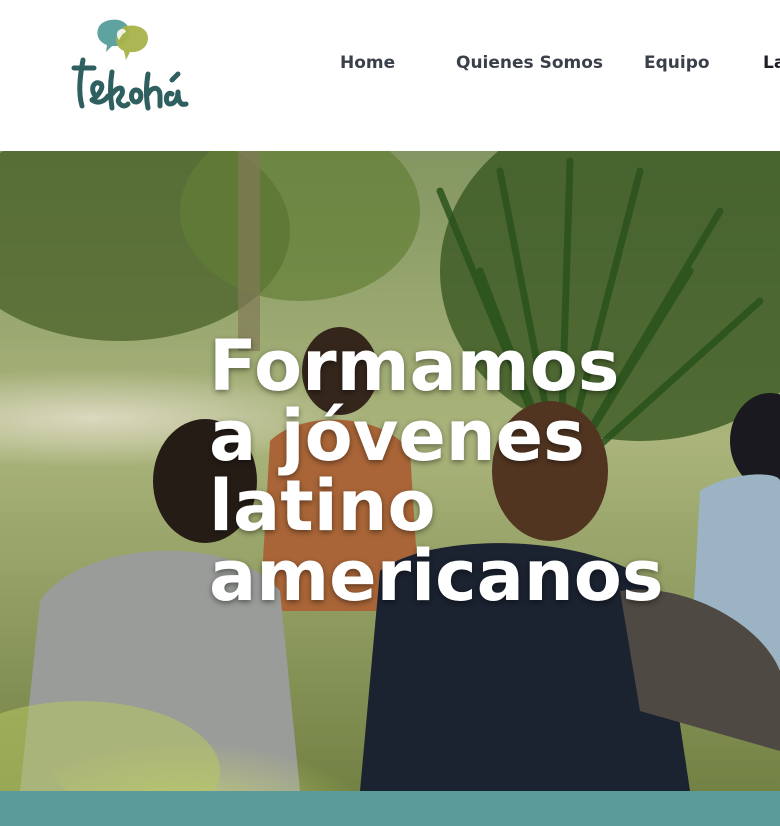  Describe the element at coordinates (414, 366) in the screenshot. I see `headline-line-1: Formamos` at that location.